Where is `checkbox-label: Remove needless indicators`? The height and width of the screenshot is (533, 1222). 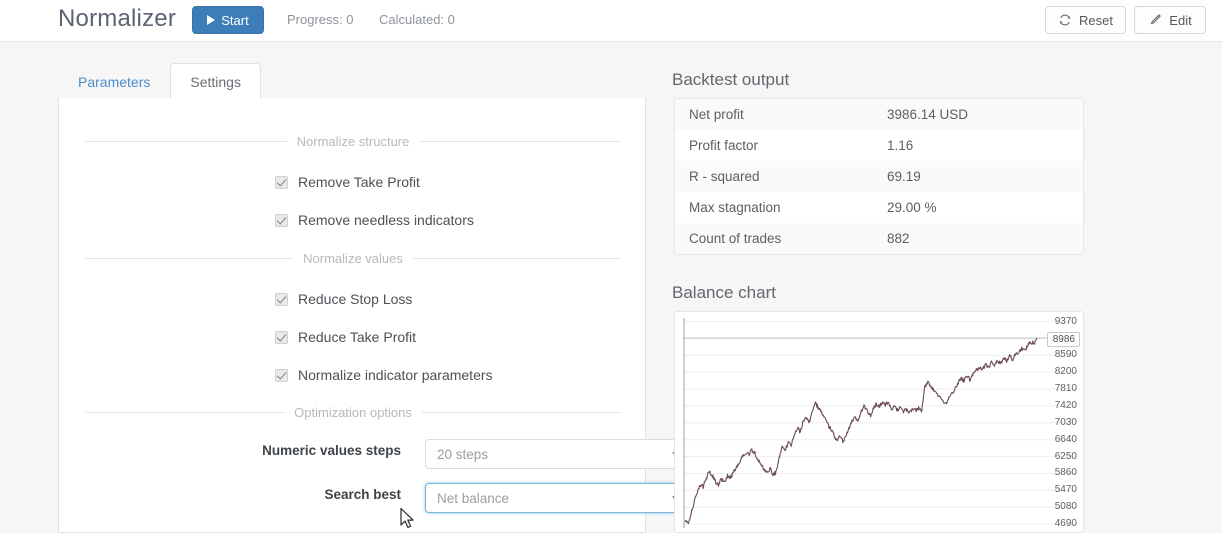 checkbox-label: Remove needless indicators is located at coordinates (386, 220).